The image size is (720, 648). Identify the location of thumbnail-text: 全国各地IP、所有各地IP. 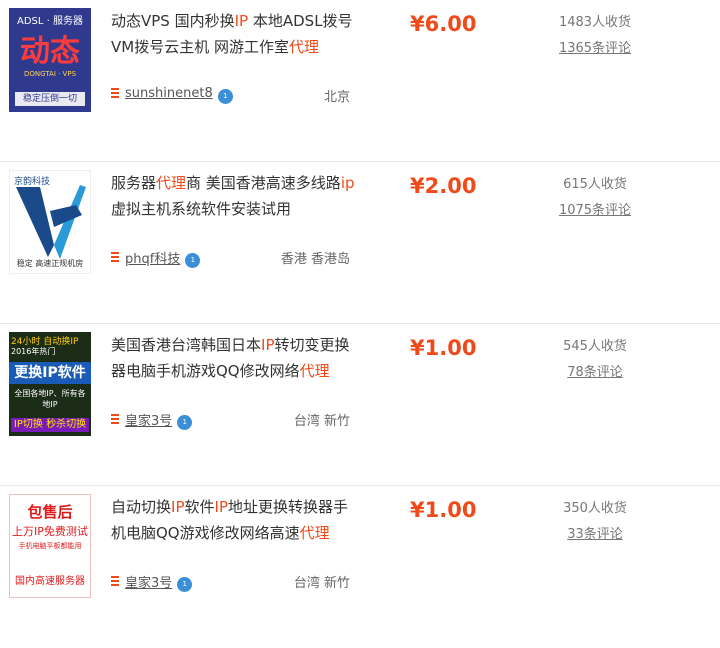
(50, 399).